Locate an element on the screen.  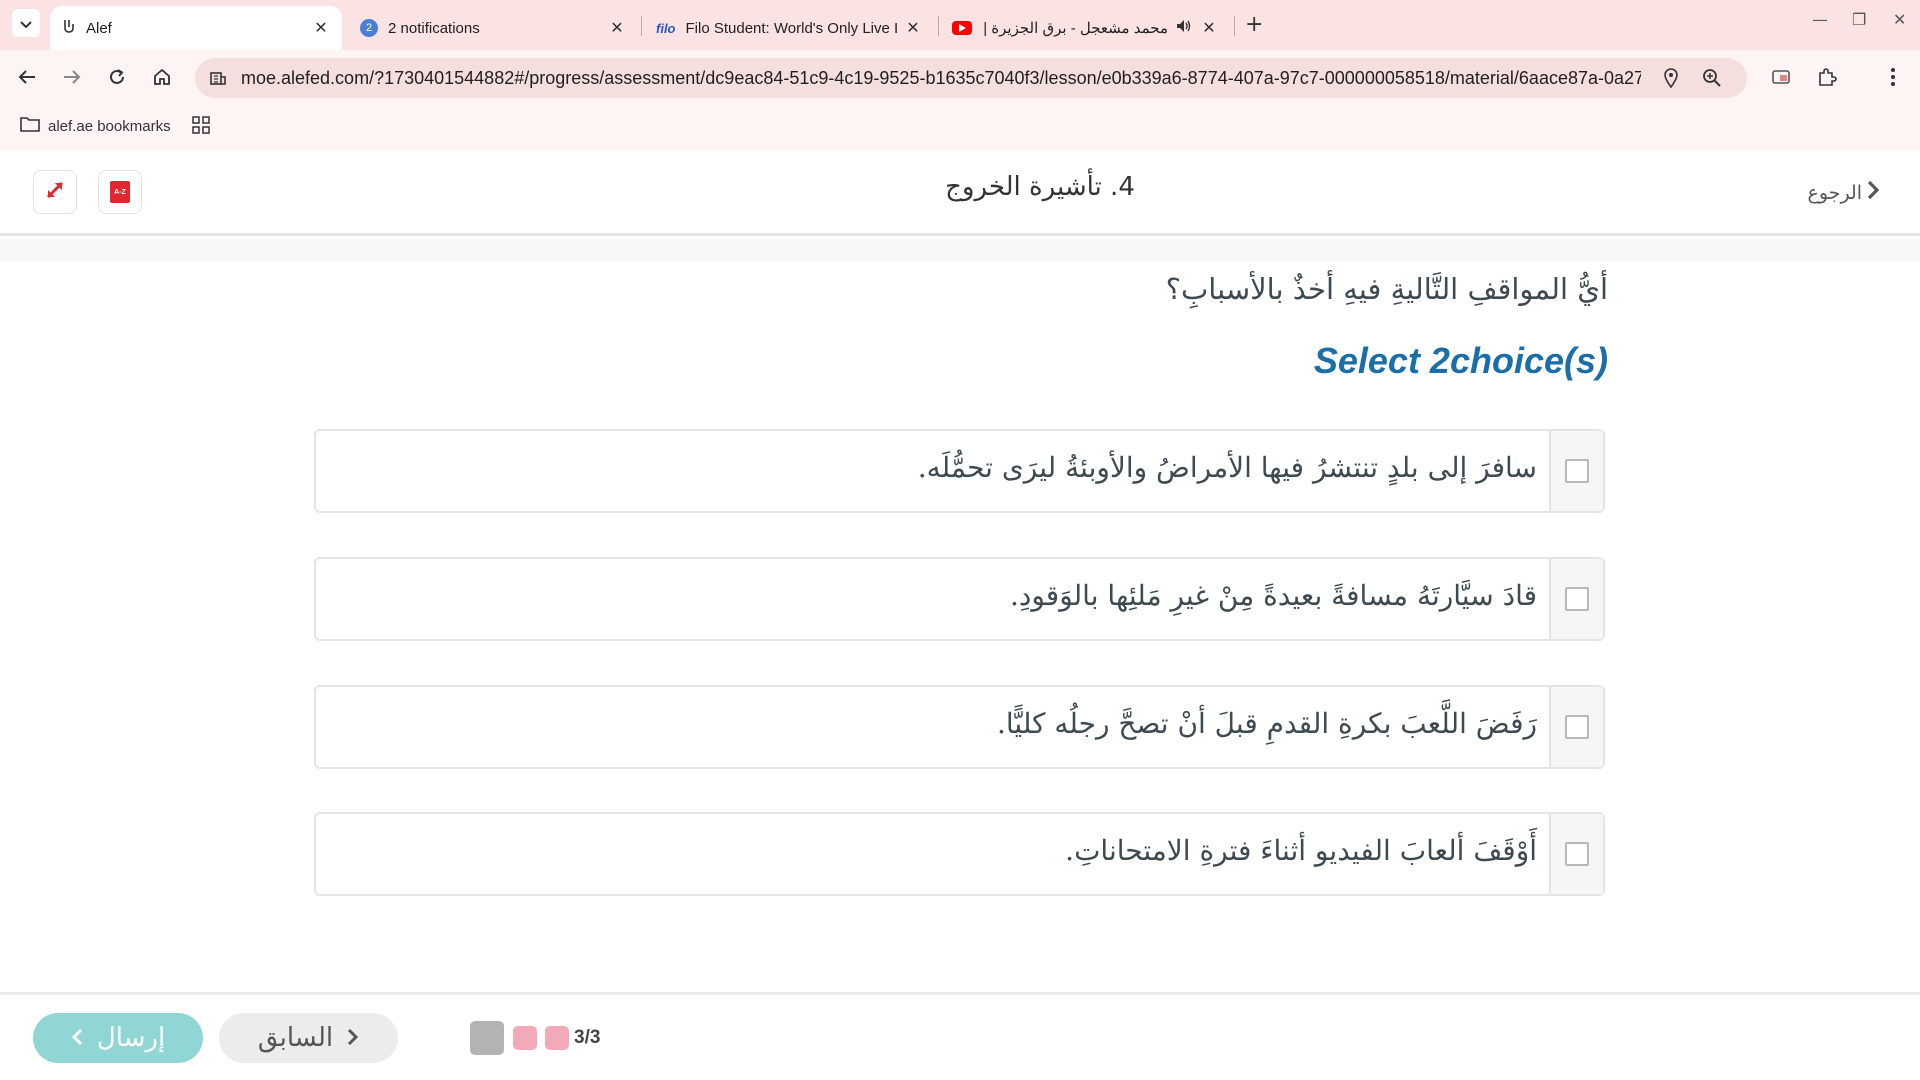
home-icon is located at coordinates (162, 77).